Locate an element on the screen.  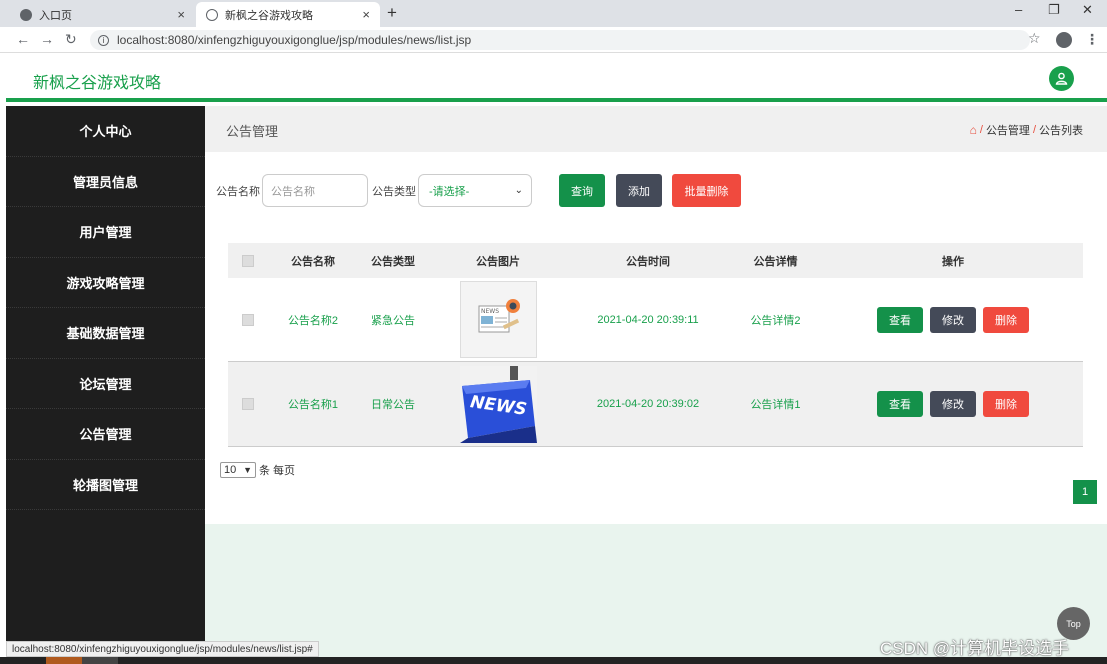
browser-menu-icon: ⋮ is located at coordinates (1092, 39).